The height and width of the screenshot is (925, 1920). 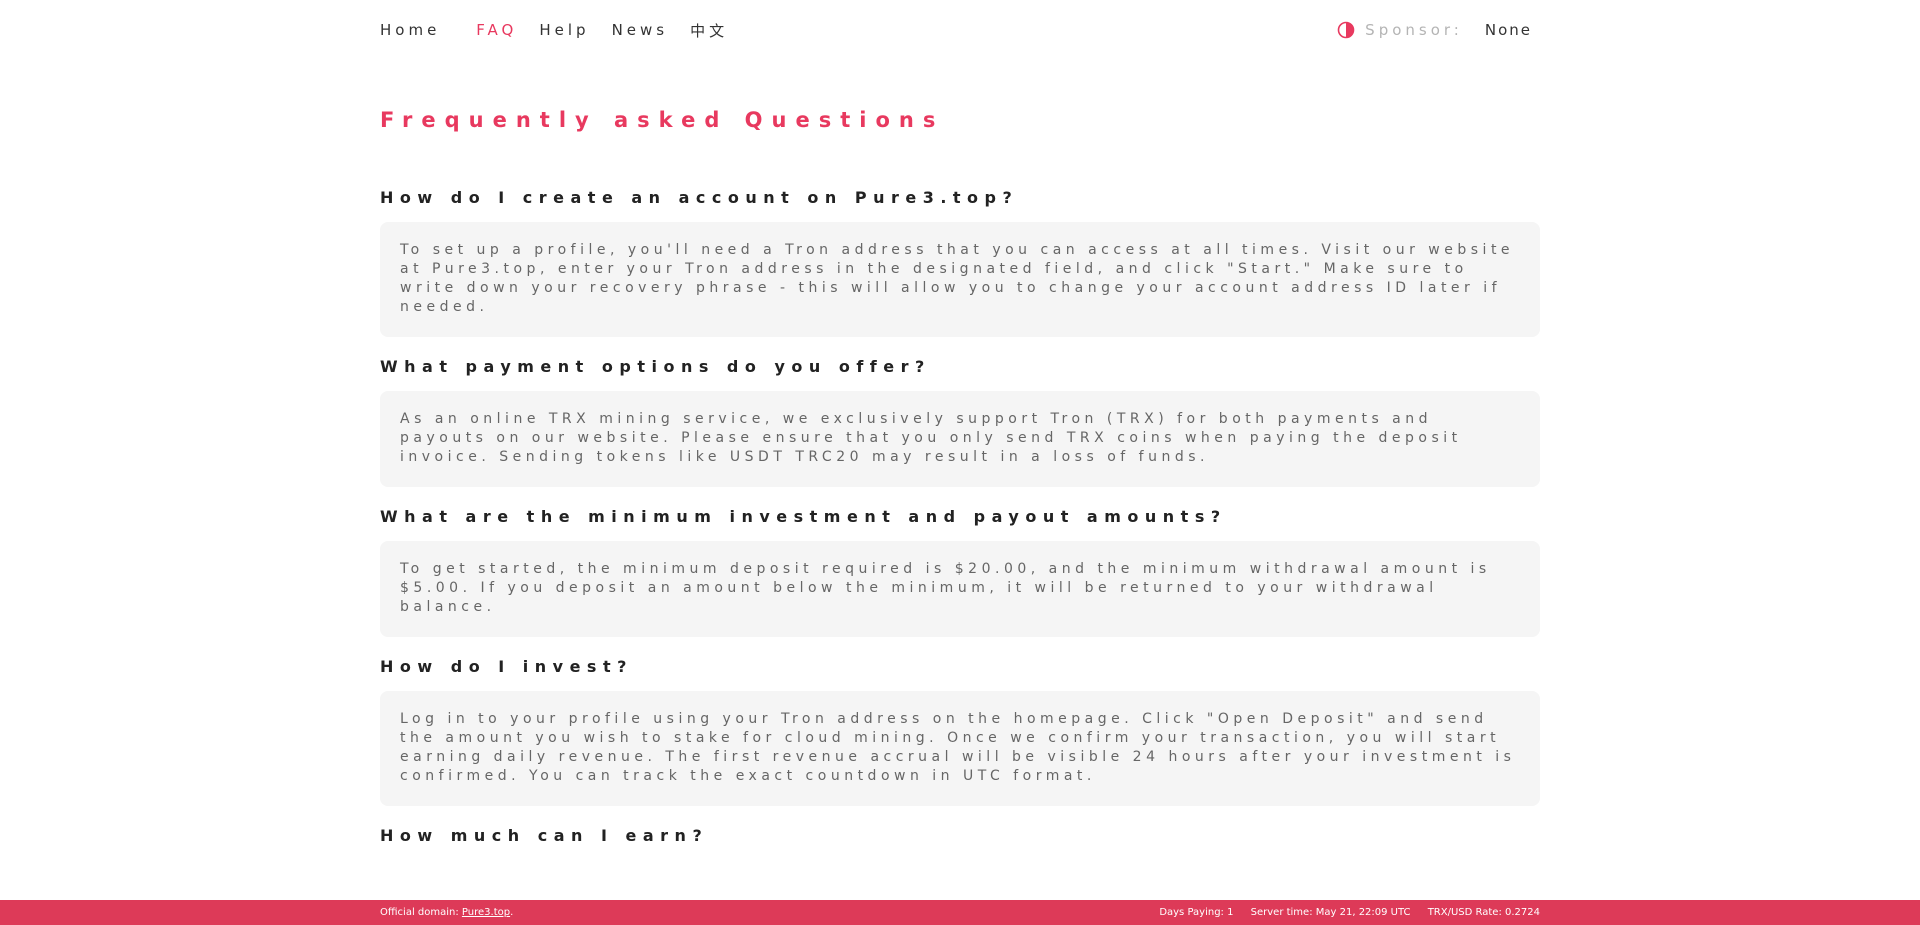 I want to click on contrast-icon, so click(x=1346, y=30).